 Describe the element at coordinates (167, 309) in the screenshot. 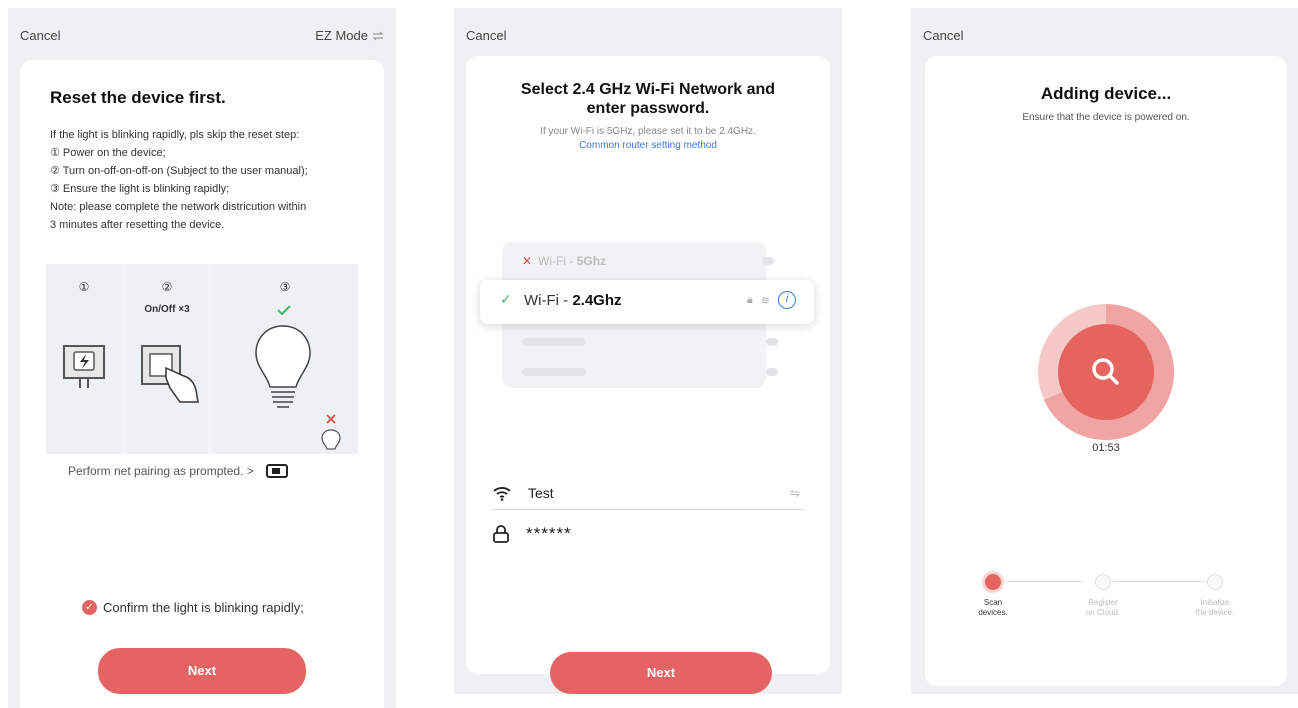

I see `step-note: On/Off ×3` at that location.